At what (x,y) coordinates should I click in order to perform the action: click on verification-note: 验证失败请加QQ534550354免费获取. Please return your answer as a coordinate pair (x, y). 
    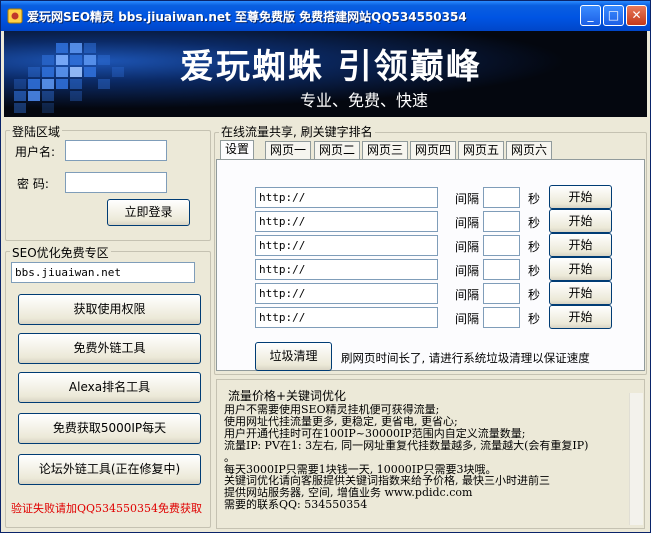
    Looking at the image, I should click on (107, 508).